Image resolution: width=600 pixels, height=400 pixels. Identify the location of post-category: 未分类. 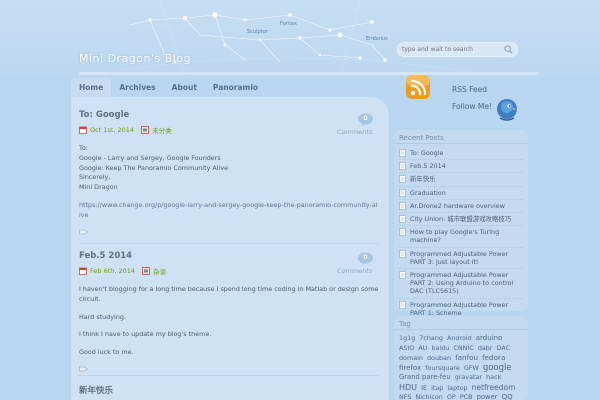
(162, 130).